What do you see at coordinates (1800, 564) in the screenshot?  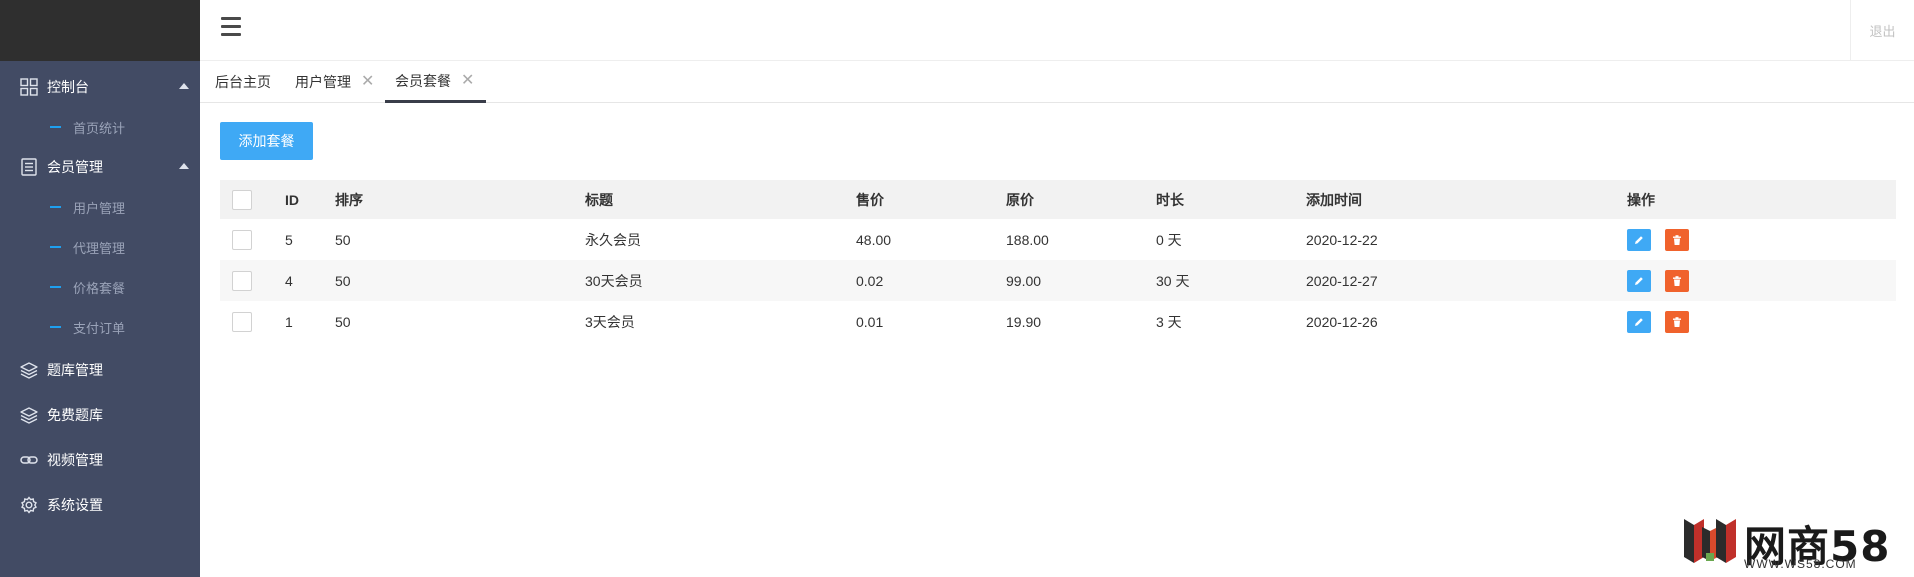 I see `watermark-url: WWW.WS58.COM` at bounding box center [1800, 564].